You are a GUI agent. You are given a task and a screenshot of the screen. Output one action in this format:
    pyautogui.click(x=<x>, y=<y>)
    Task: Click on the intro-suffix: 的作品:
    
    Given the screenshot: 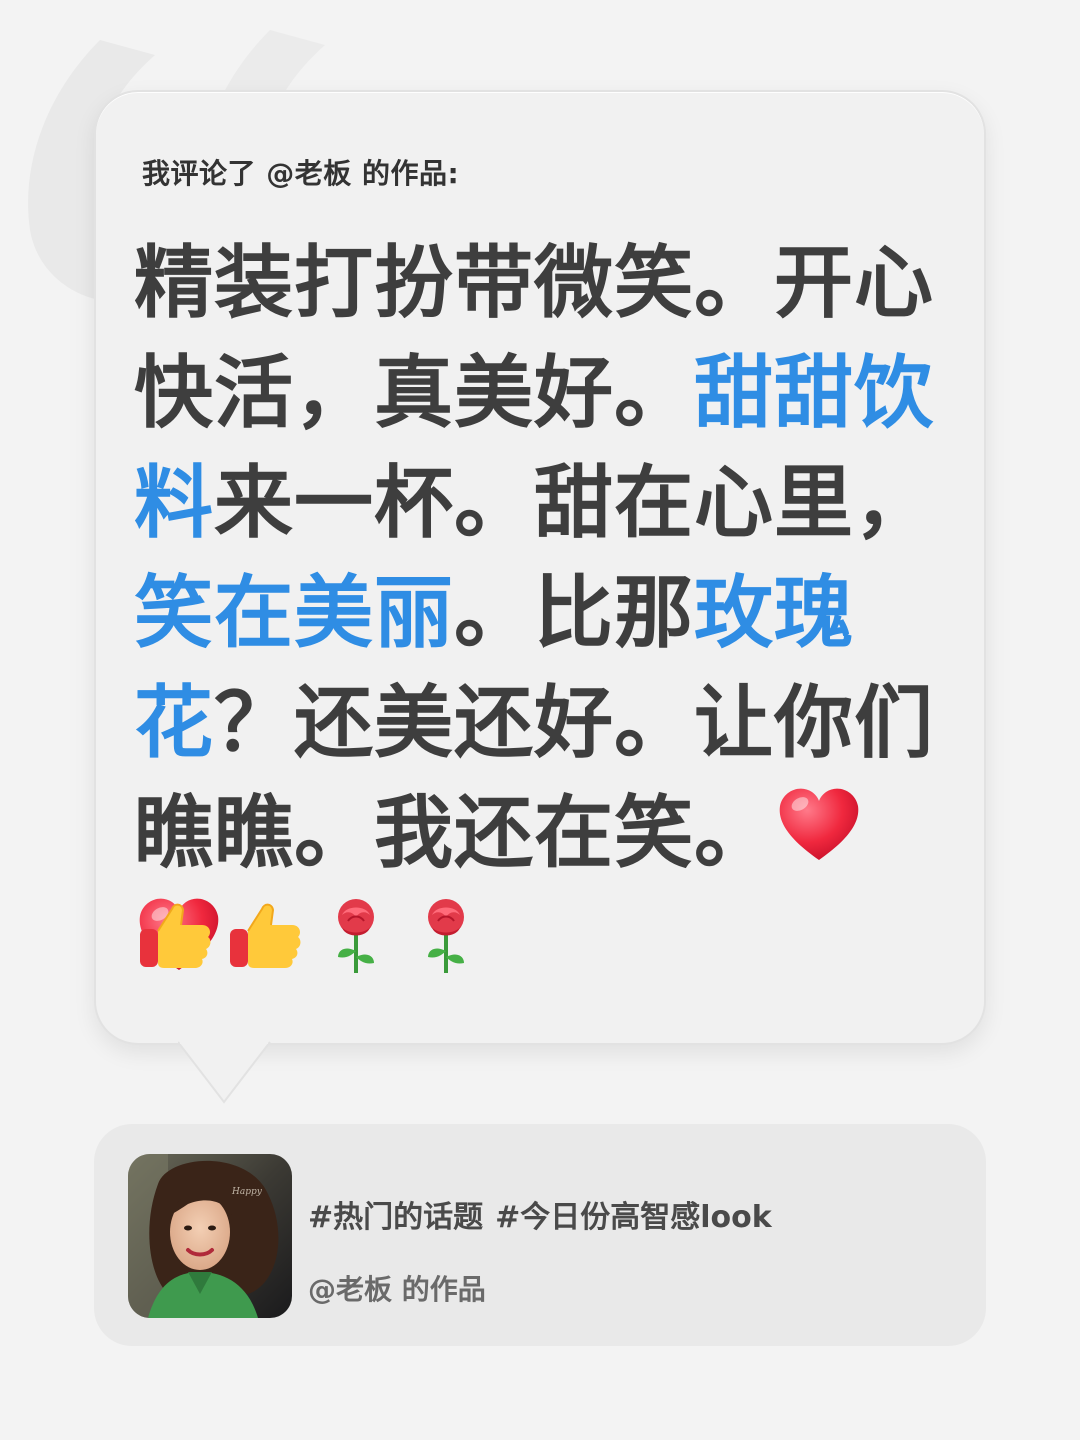 What is the action you would take?
    pyautogui.click(x=411, y=173)
    